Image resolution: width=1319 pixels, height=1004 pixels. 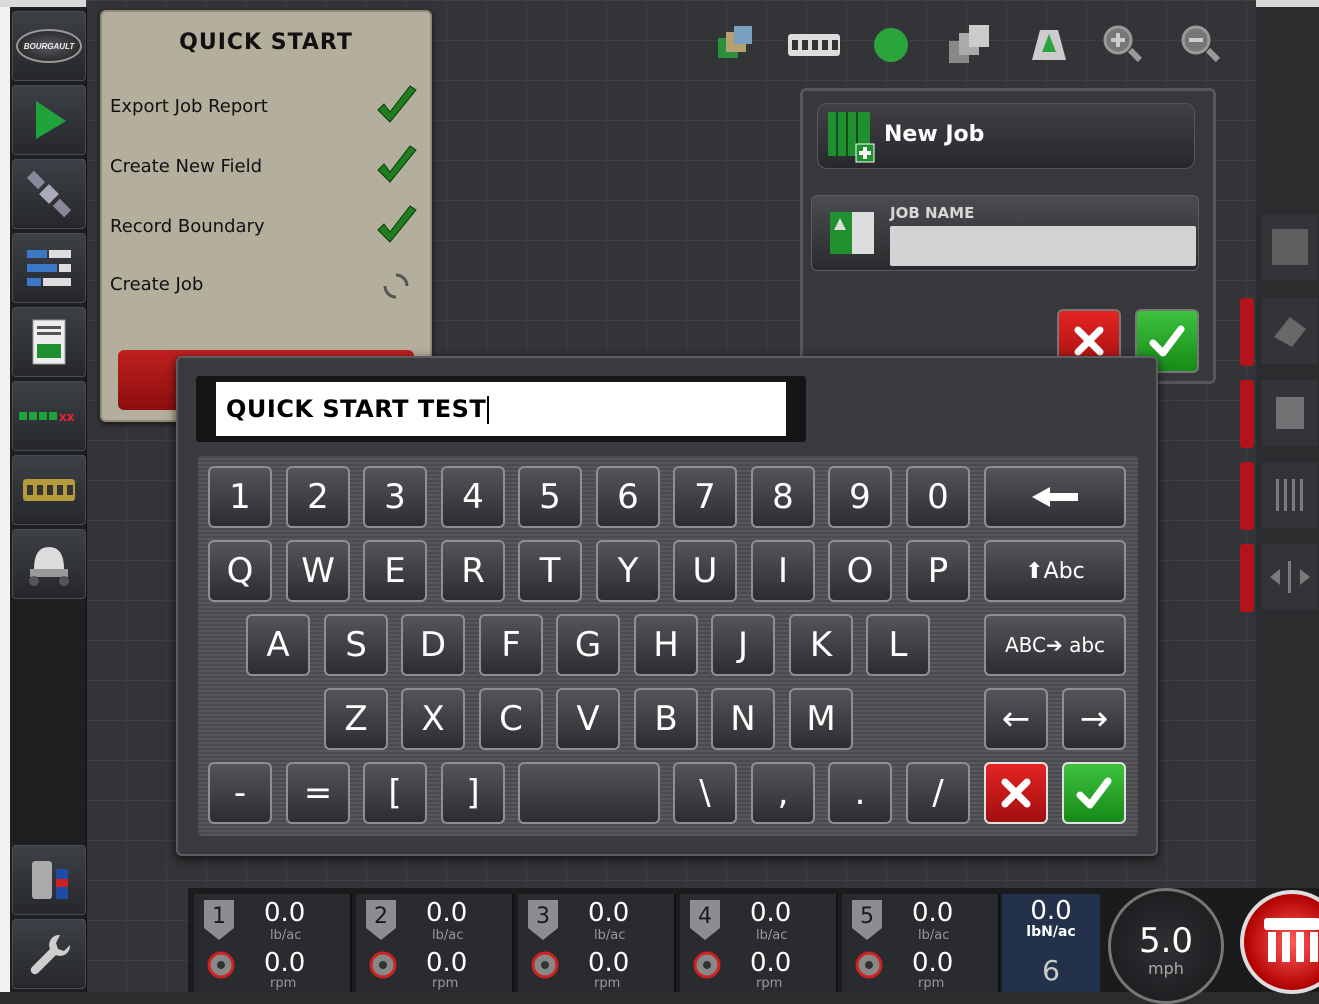 I want to click on keyboard-ok-button, so click(x=1094, y=793).